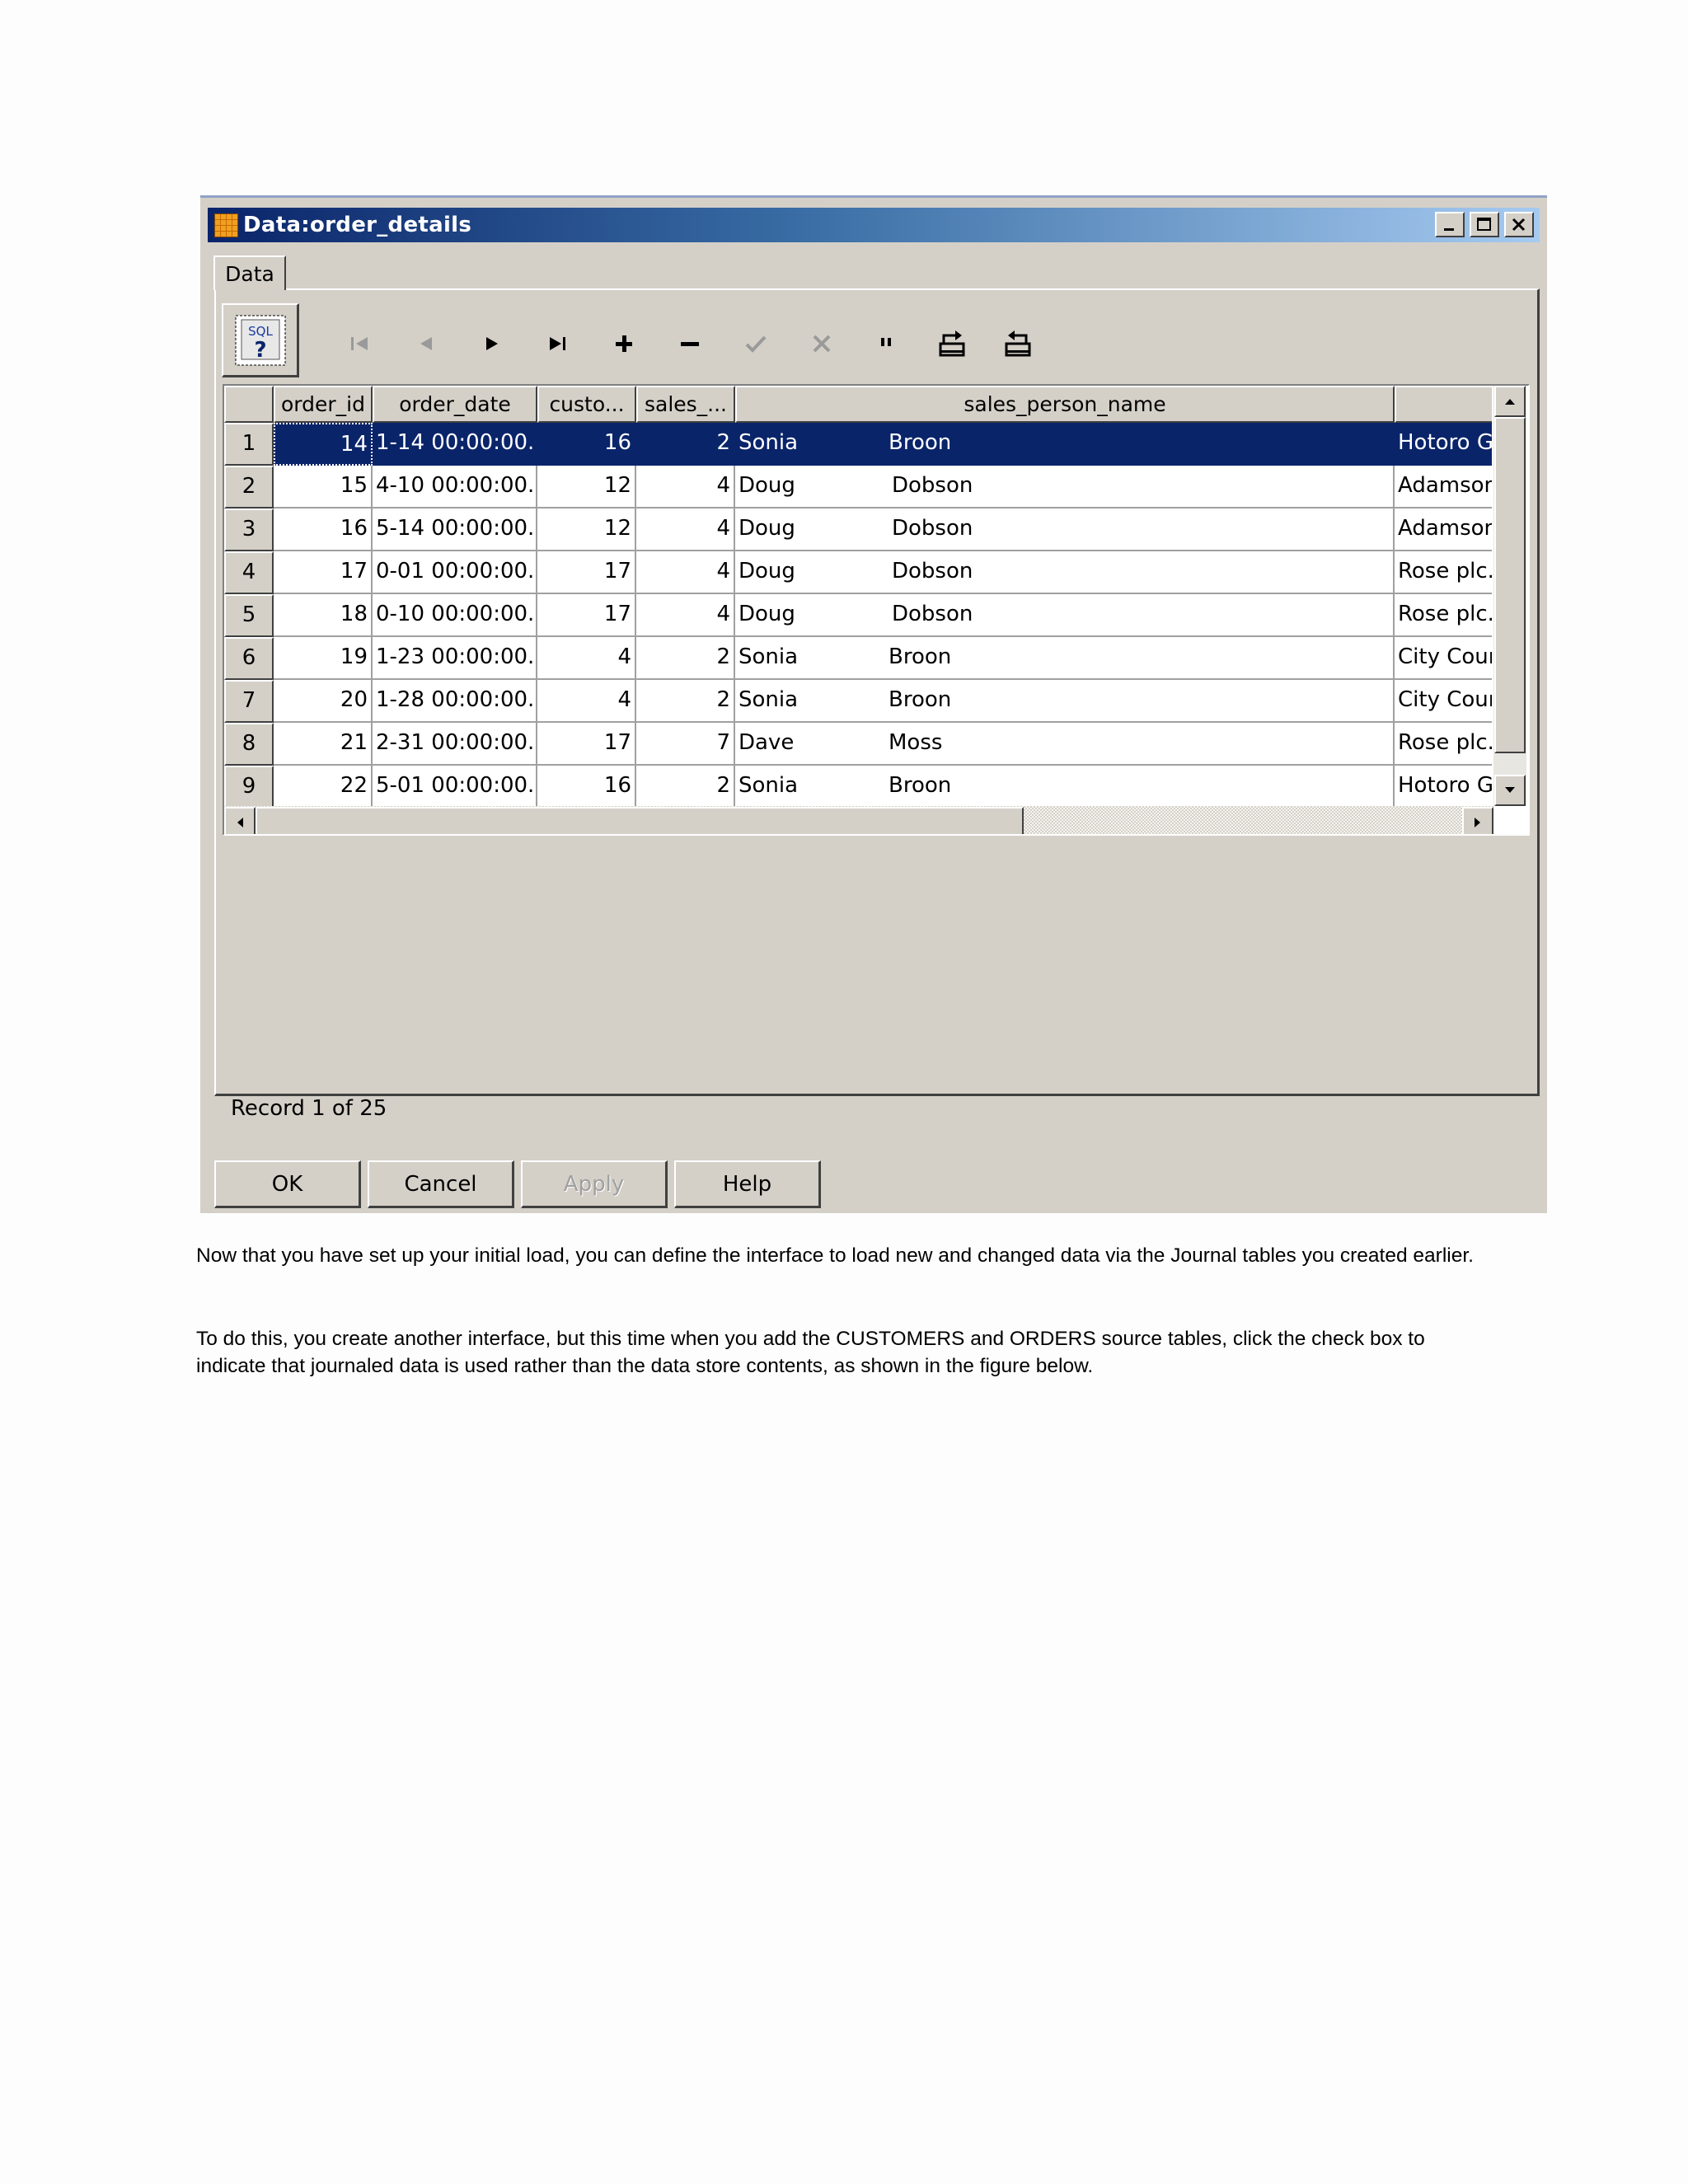 This screenshot has height=2184, width=1688. What do you see at coordinates (323, 658) in the screenshot?
I see `cell-order-id: 19` at bounding box center [323, 658].